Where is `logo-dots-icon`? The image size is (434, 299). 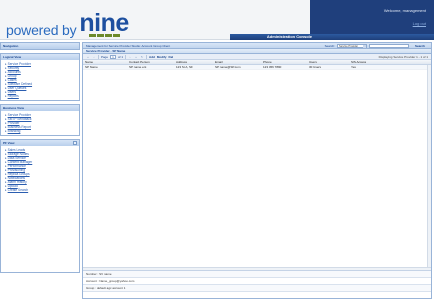 logo-dots-icon is located at coordinates (104, 35).